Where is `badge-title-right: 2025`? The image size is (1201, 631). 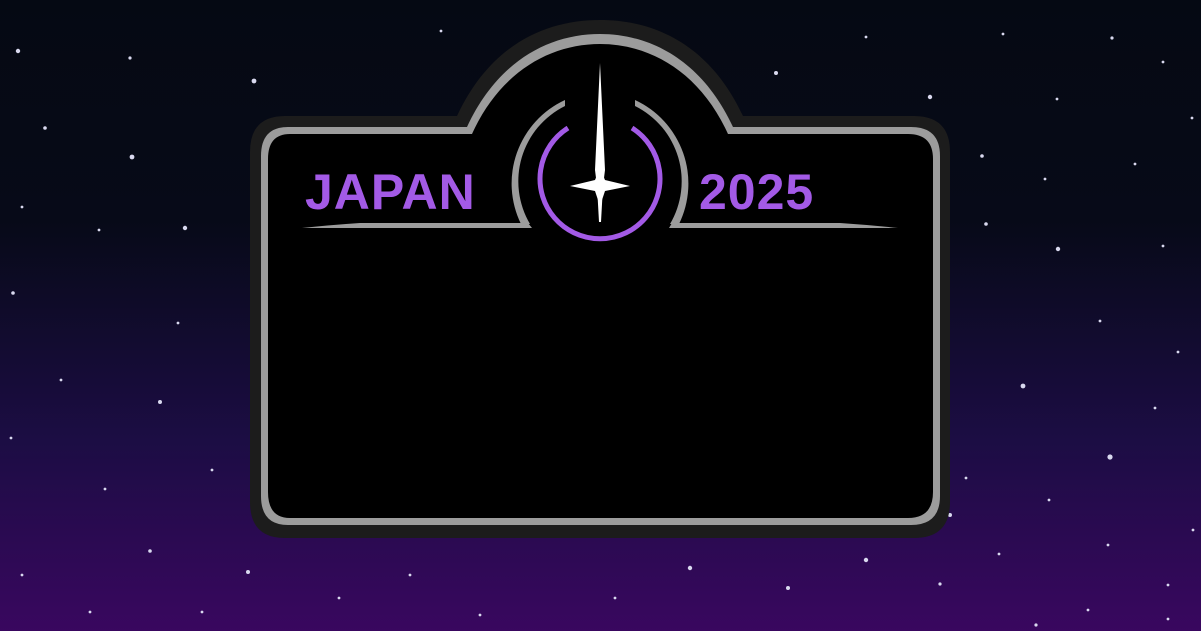 badge-title-right: 2025 is located at coordinates (757, 192).